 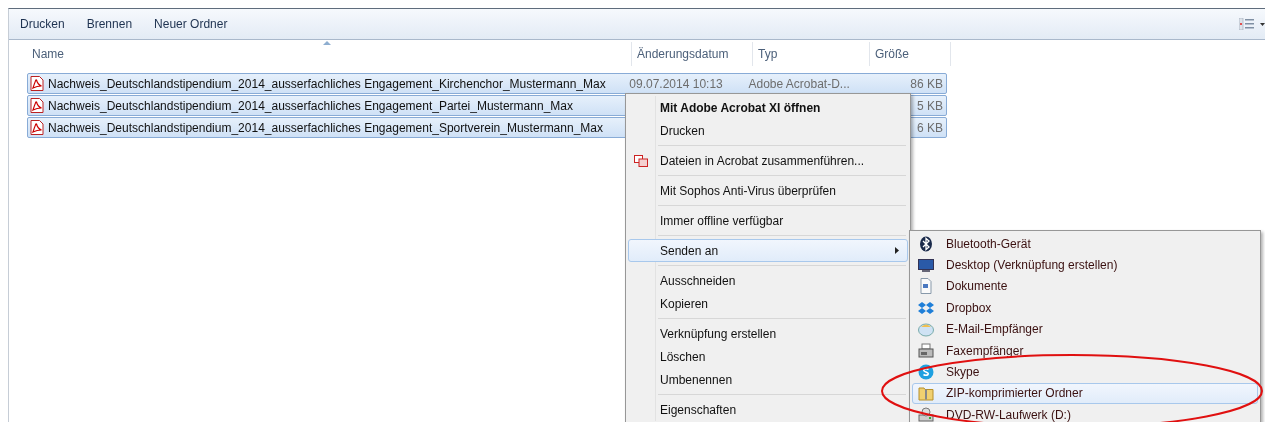 I want to click on submenu-arrow-icon, so click(x=897, y=250).